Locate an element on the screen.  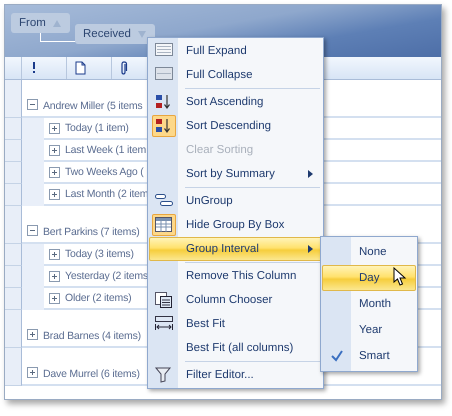
menu-item: Column Chooser is located at coordinates (235, 300).